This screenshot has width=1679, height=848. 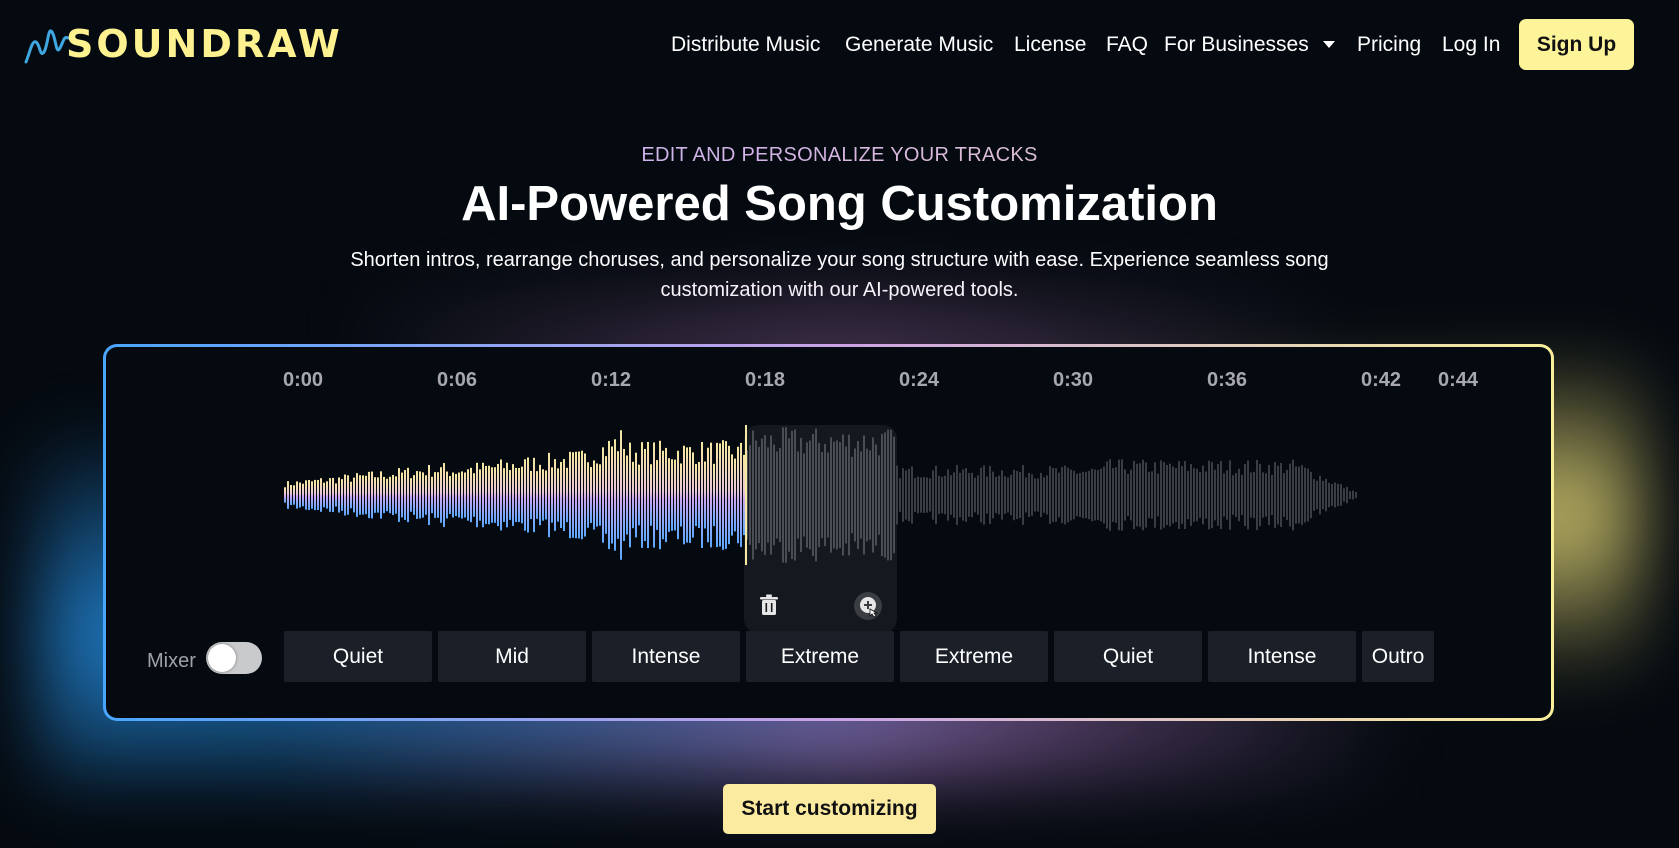 What do you see at coordinates (746, 495) in the screenshot?
I see `playhead` at bounding box center [746, 495].